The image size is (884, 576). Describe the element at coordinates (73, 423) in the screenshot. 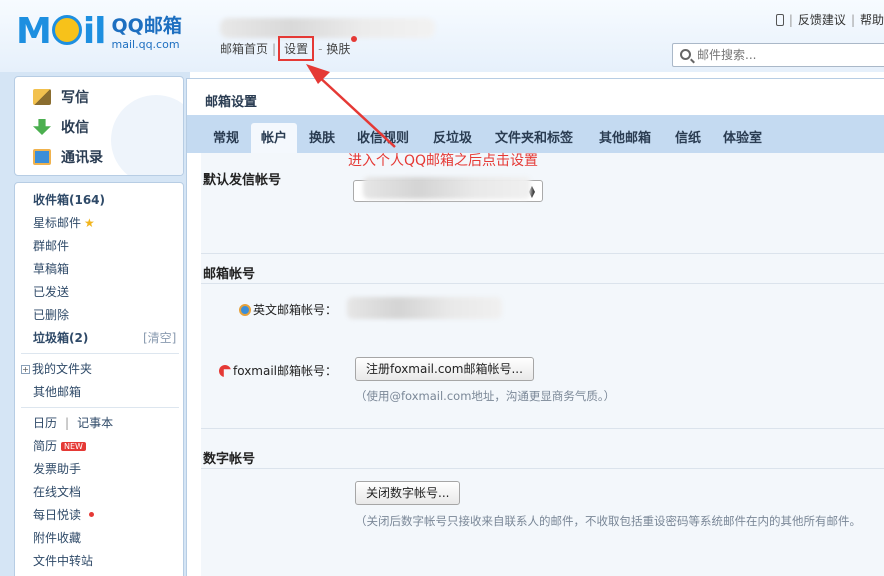

I see `tool-row-calendar: 日历 | 记事本` at that location.